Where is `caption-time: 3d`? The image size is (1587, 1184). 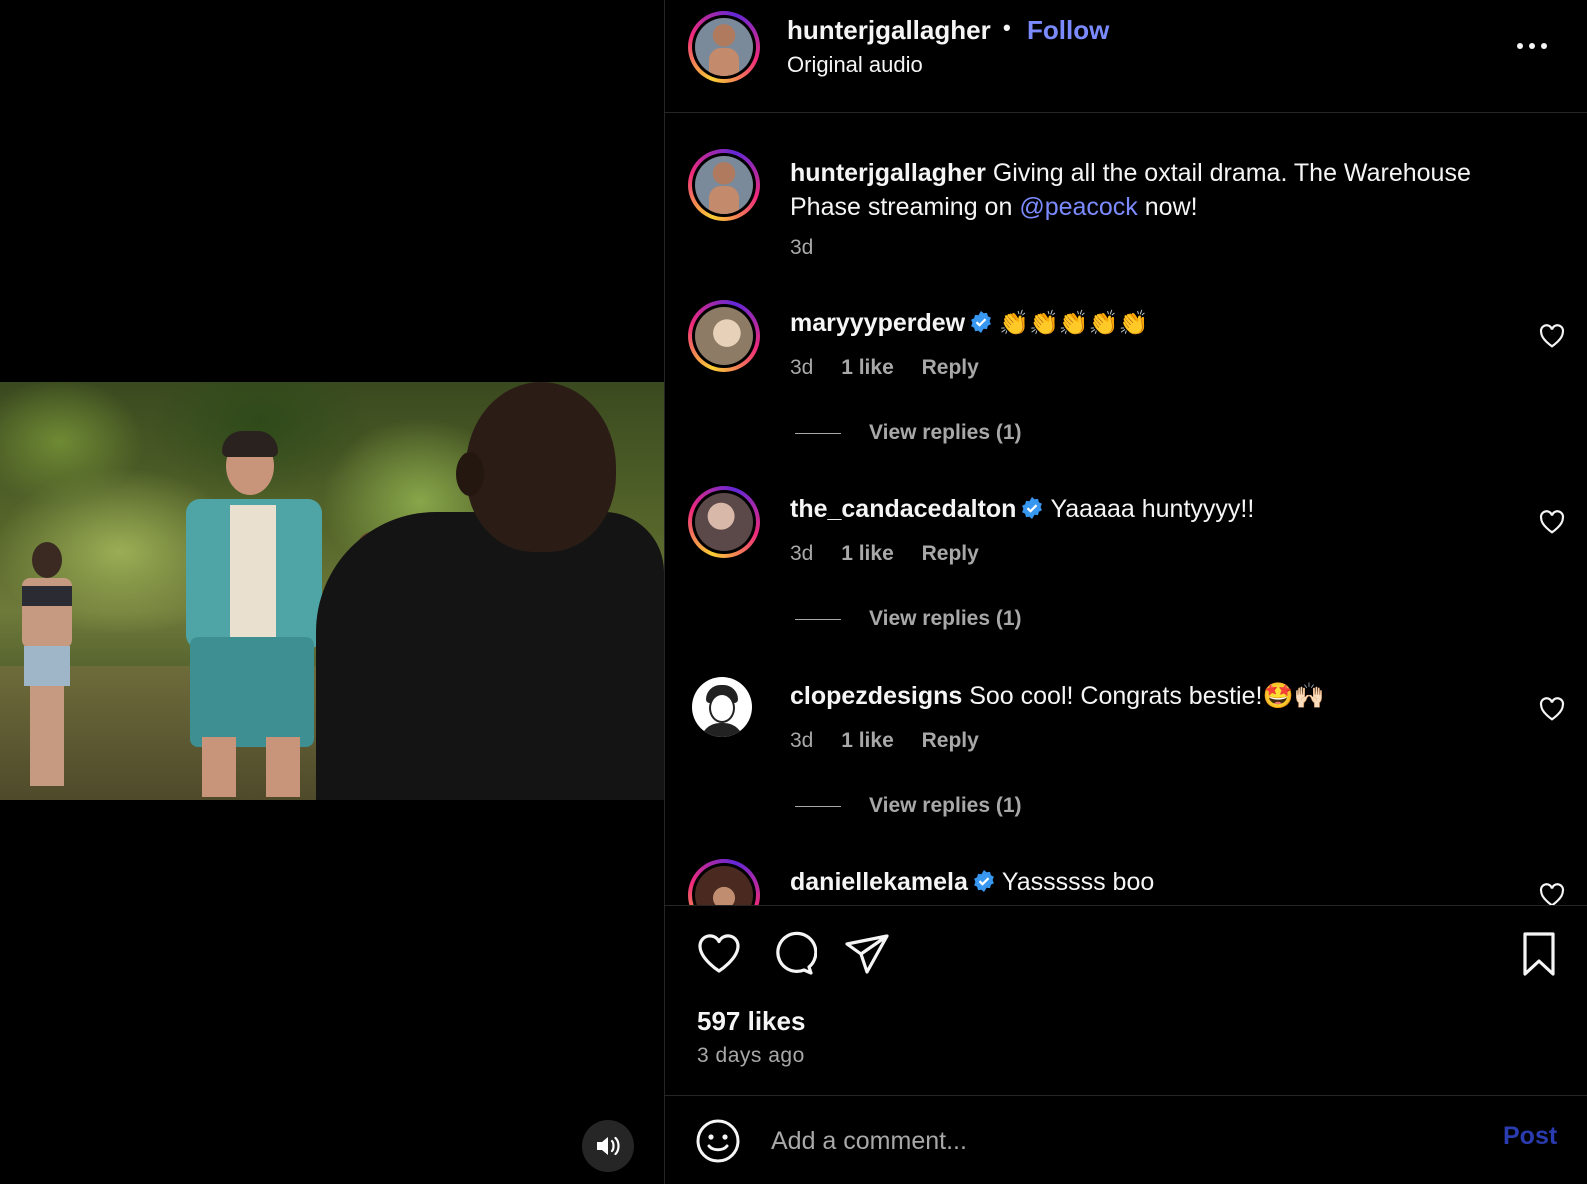
caption-time: 3d is located at coordinates (802, 247).